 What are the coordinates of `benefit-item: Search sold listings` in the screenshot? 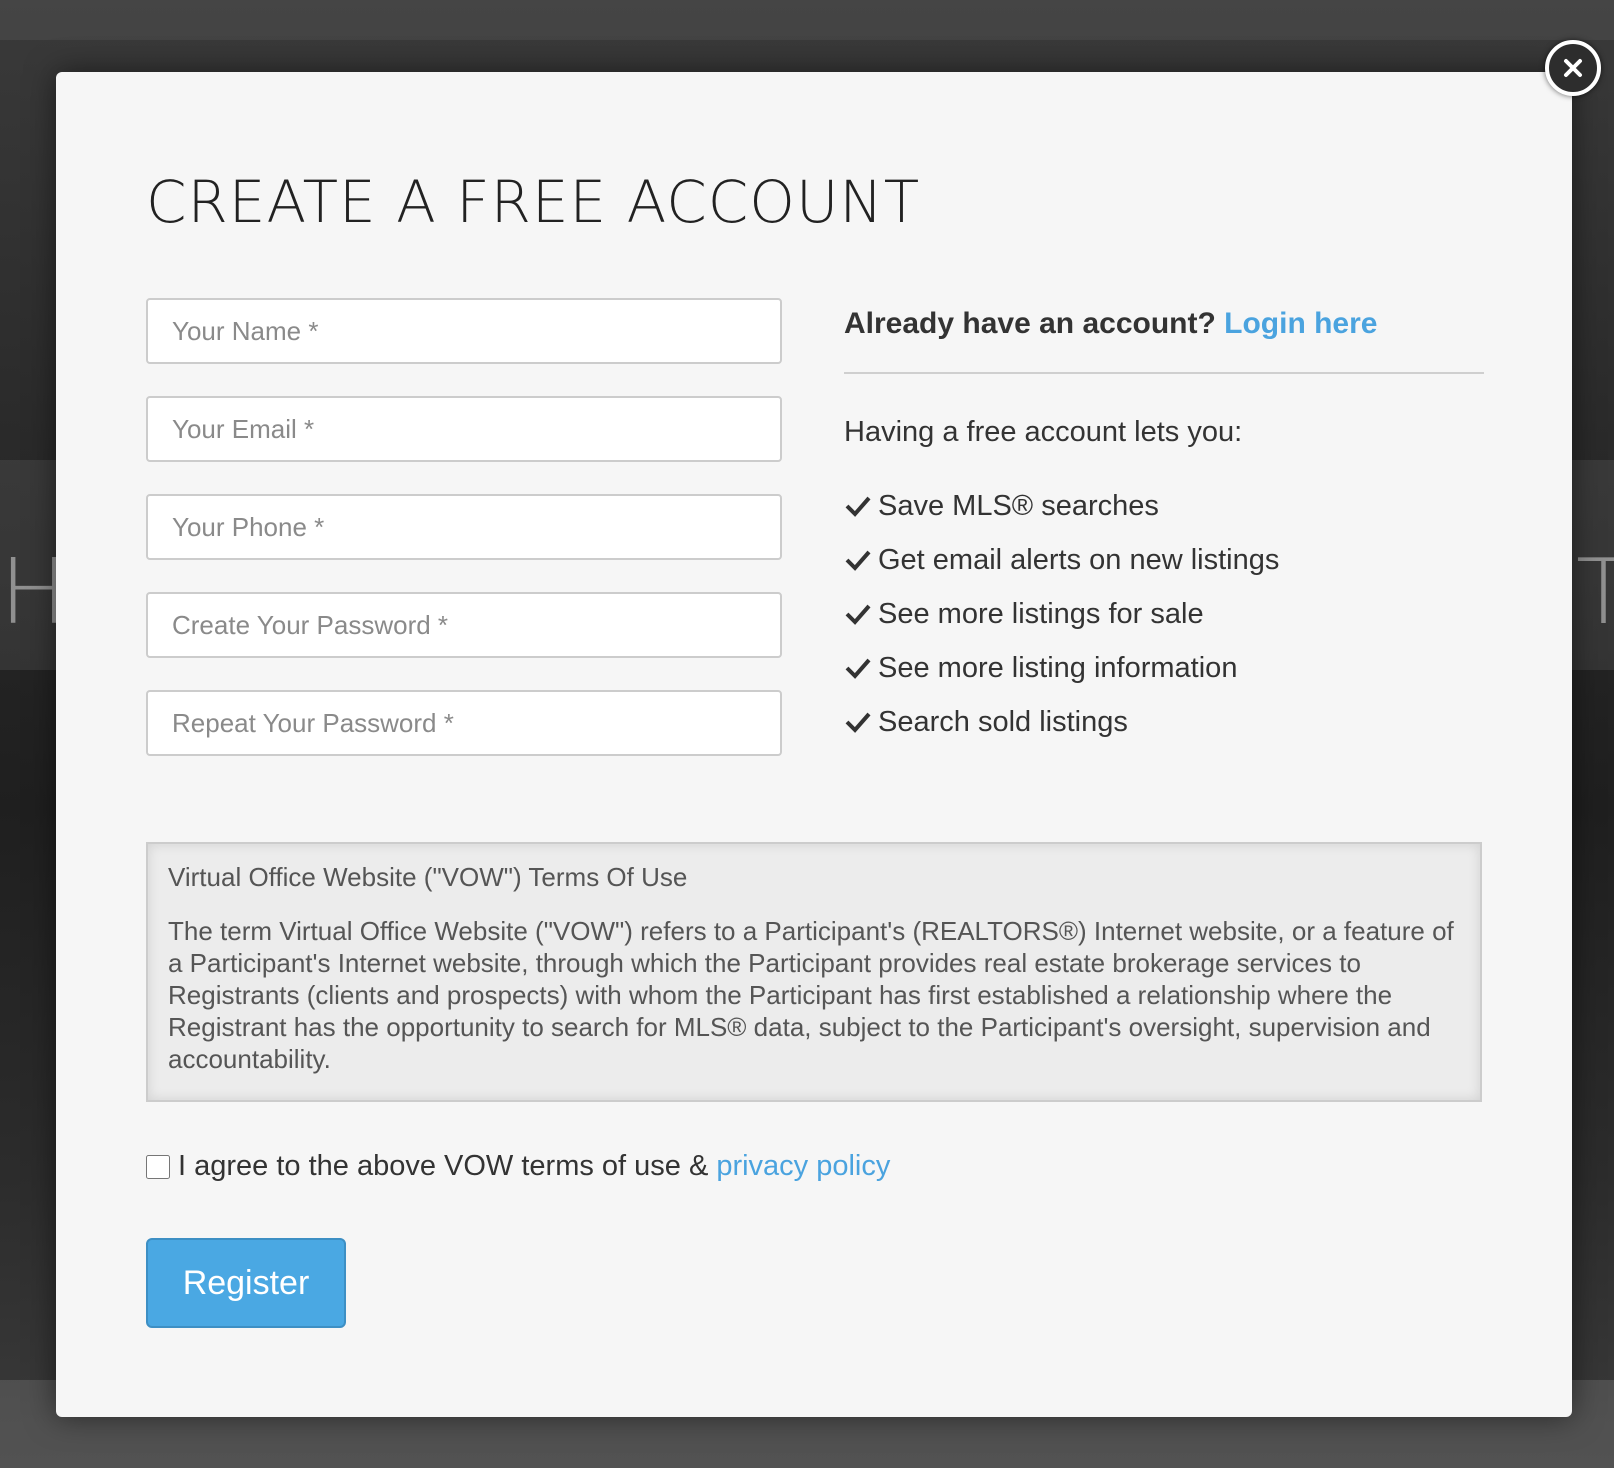 It's located at (1164, 722).